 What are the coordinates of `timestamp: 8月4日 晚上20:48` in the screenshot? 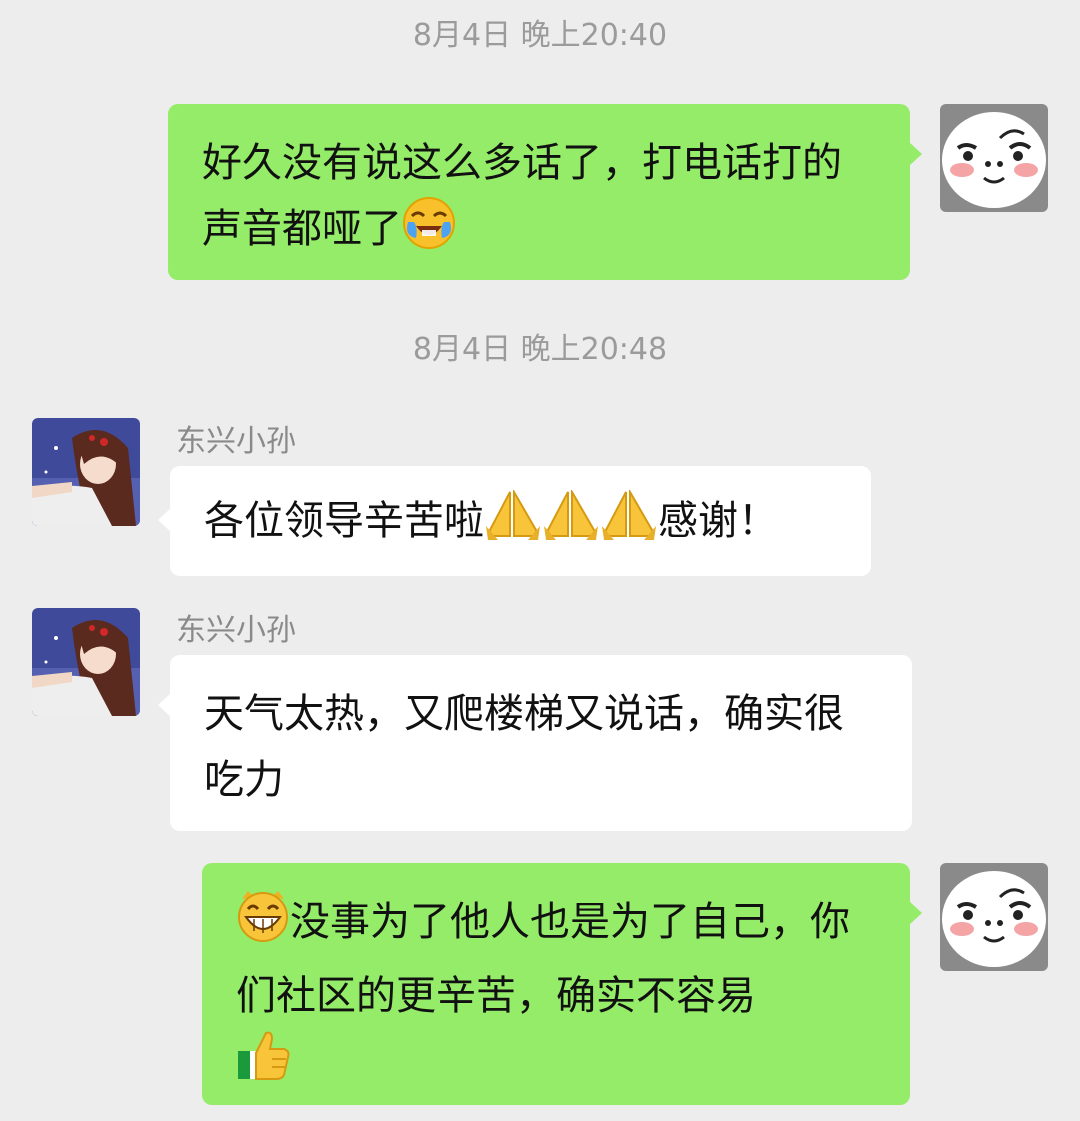 It's located at (540, 349).